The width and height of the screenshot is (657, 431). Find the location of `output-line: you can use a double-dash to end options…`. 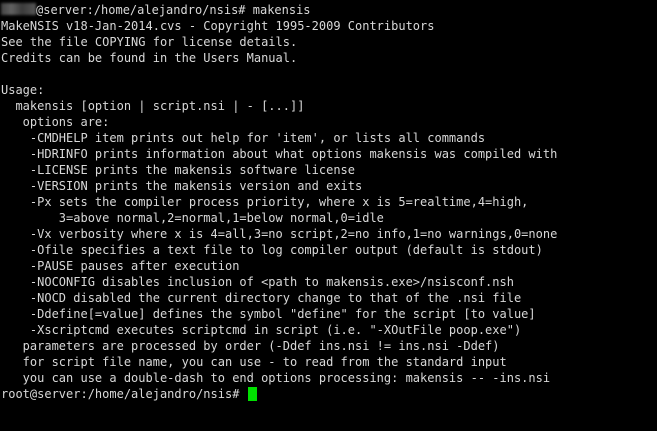

output-line: you can use a double-dash to end options… is located at coordinates (276, 378).